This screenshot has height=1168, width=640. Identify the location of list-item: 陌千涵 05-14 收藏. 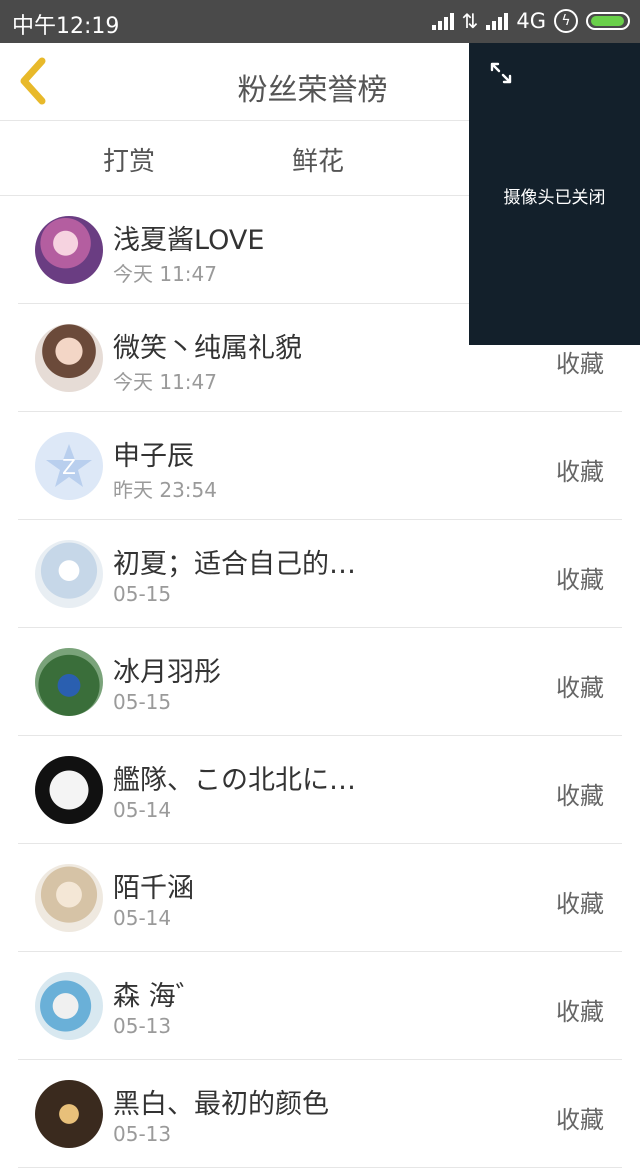
(320, 898).